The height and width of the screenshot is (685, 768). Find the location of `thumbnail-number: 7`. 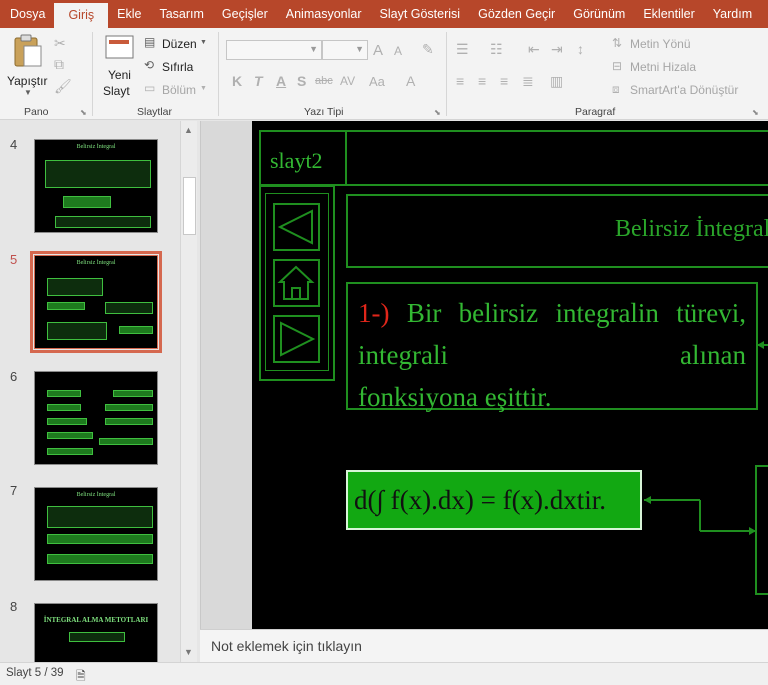

thumbnail-number: 7 is located at coordinates (14, 490).